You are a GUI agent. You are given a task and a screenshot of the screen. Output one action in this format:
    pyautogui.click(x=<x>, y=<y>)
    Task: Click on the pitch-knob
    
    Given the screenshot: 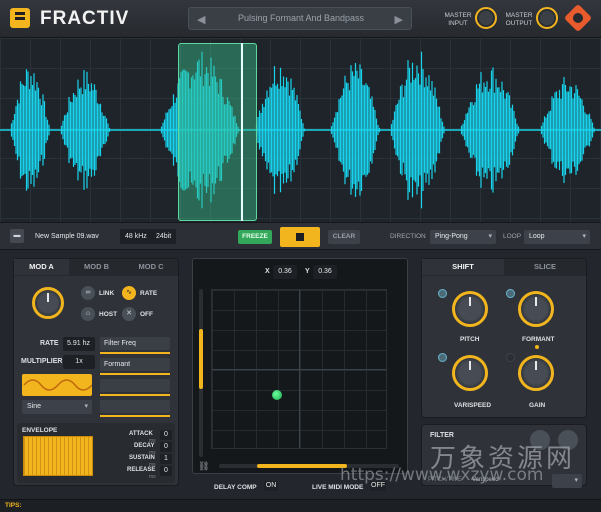 What is the action you would take?
    pyautogui.click(x=470, y=309)
    